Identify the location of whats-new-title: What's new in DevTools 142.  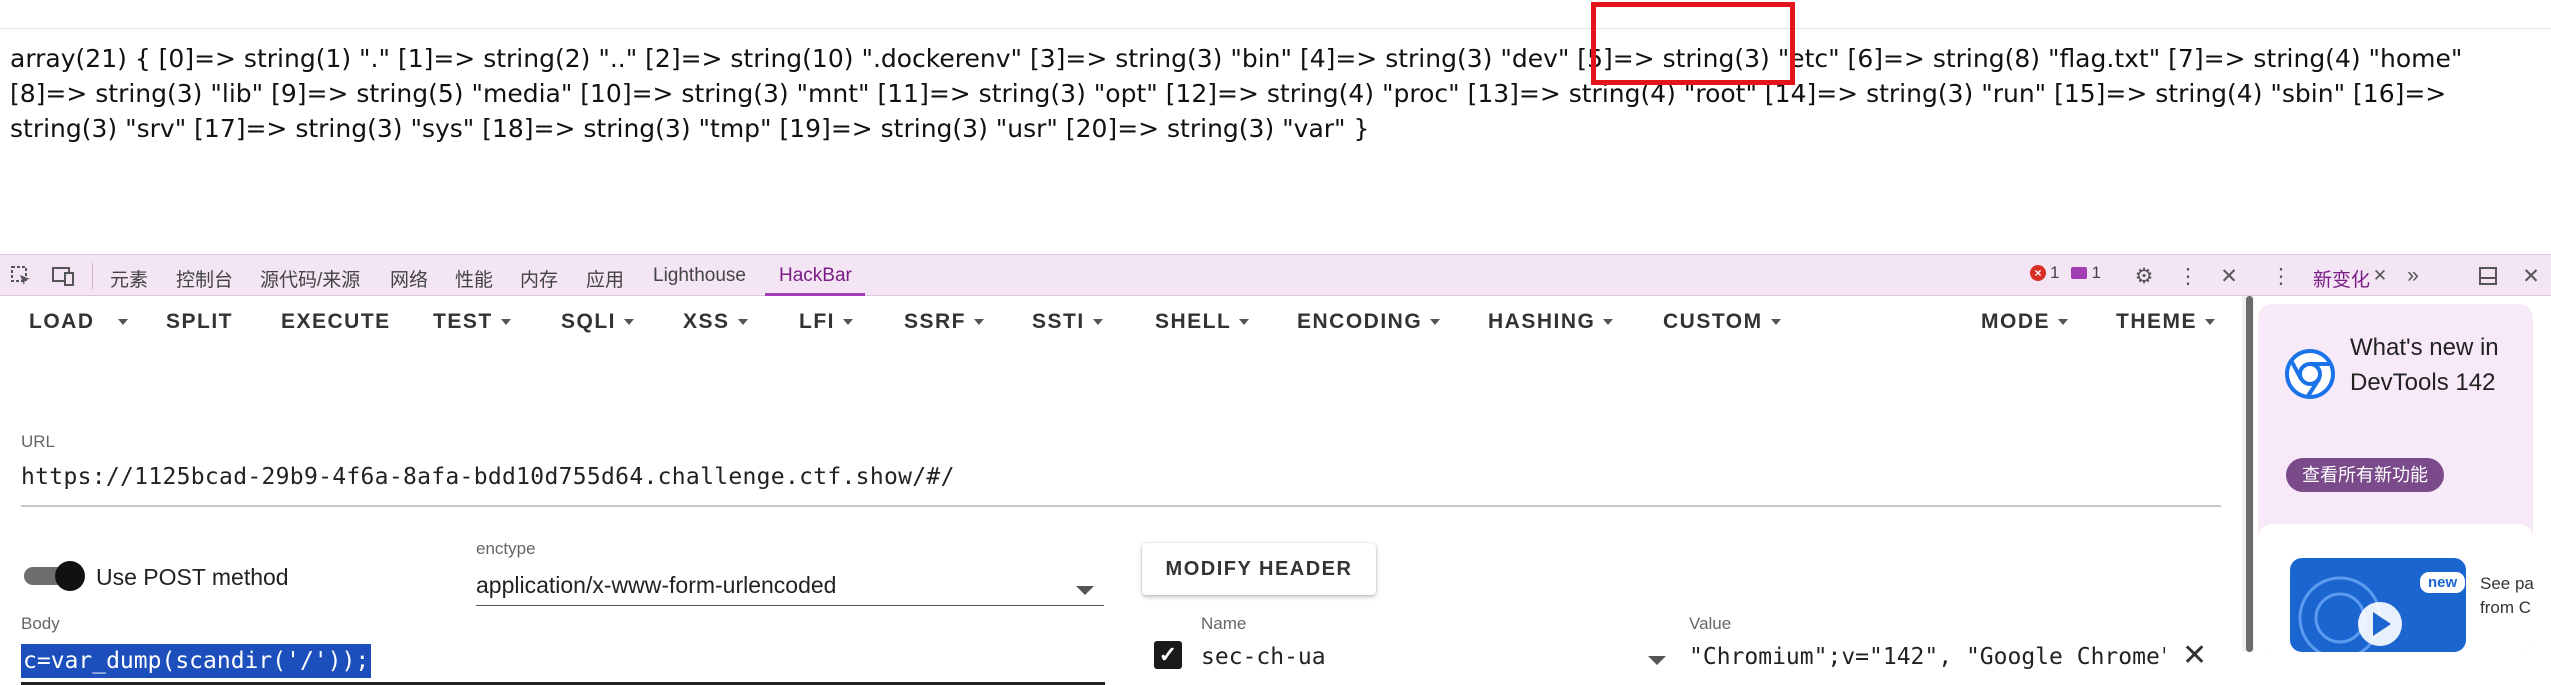
(2424, 365).